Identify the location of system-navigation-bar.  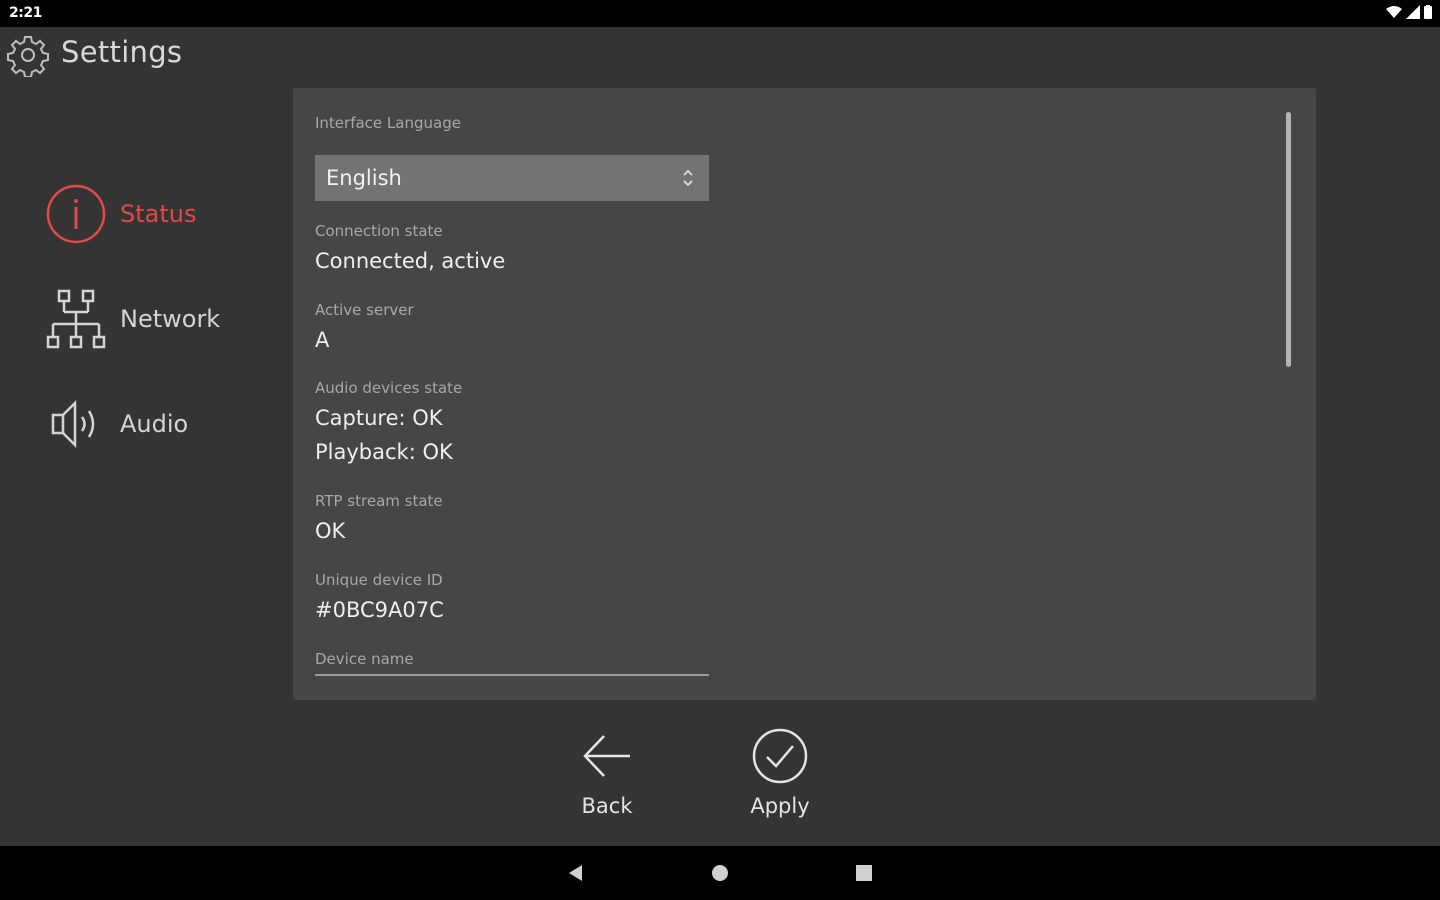
(720, 873).